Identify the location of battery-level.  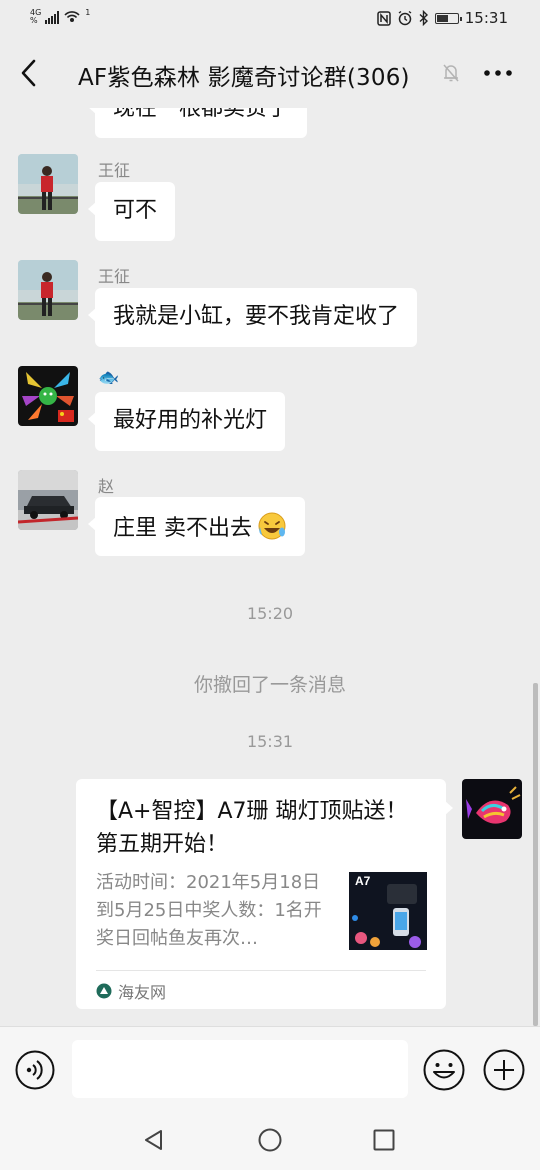
(442, 18).